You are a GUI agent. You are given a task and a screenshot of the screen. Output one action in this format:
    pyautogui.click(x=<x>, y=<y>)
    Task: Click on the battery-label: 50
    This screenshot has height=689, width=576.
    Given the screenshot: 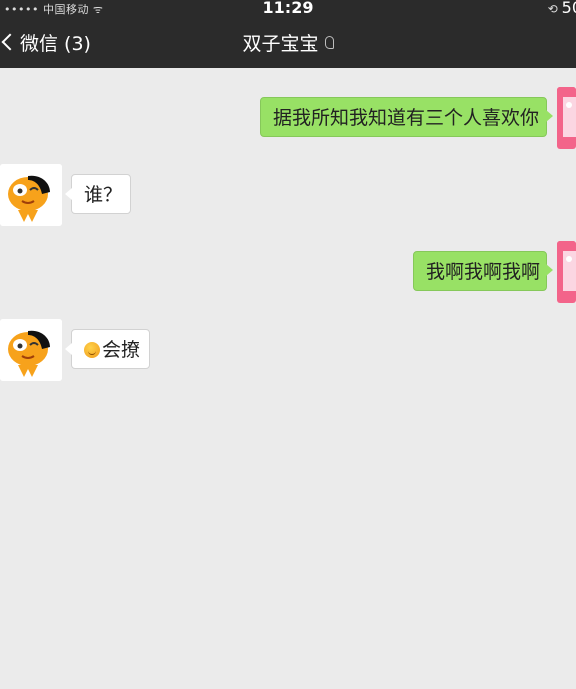 What is the action you would take?
    pyautogui.click(x=568, y=8)
    